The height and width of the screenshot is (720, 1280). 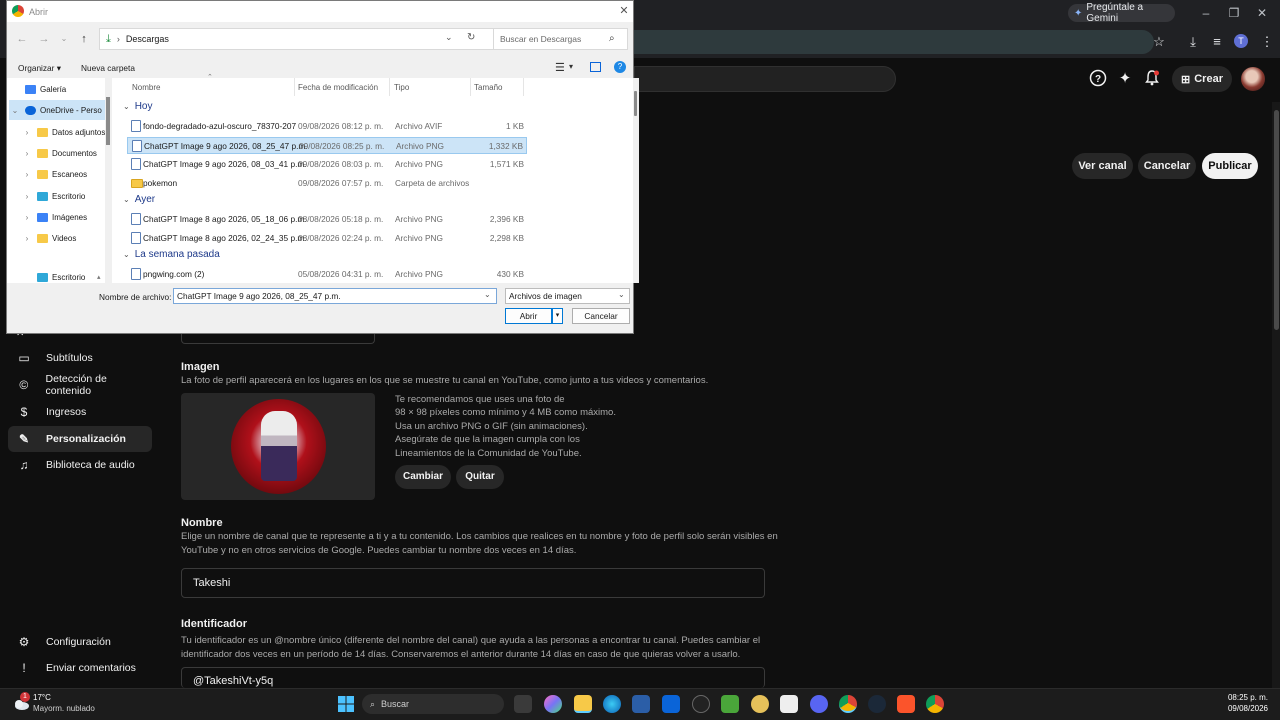 I want to click on chrome-profile-icon, so click(x=935, y=704).